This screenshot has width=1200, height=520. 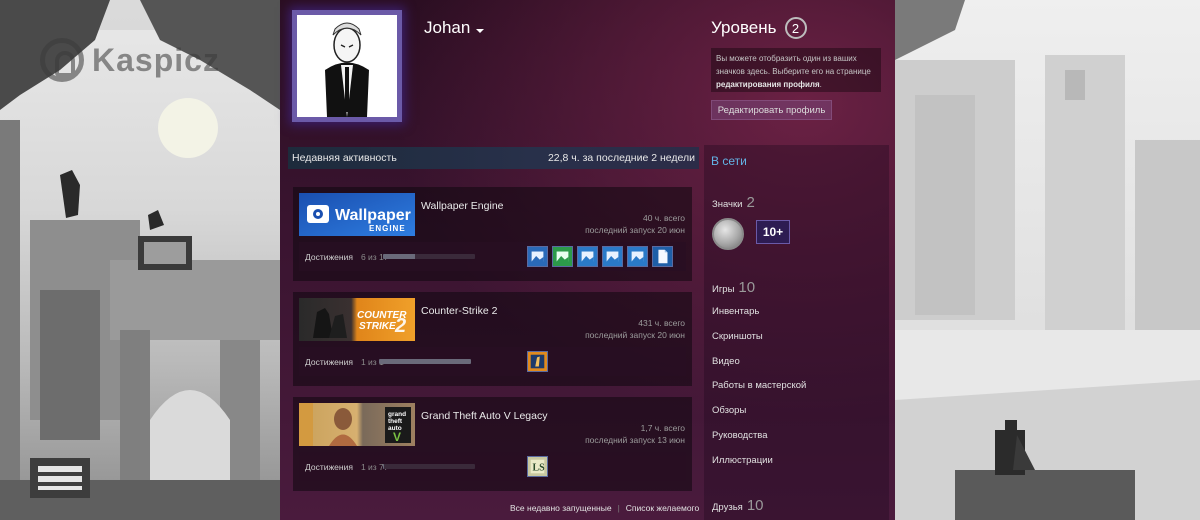 What do you see at coordinates (377, 326) in the screenshot?
I see `svg-text: STRIKE` at bounding box center [377, 326].